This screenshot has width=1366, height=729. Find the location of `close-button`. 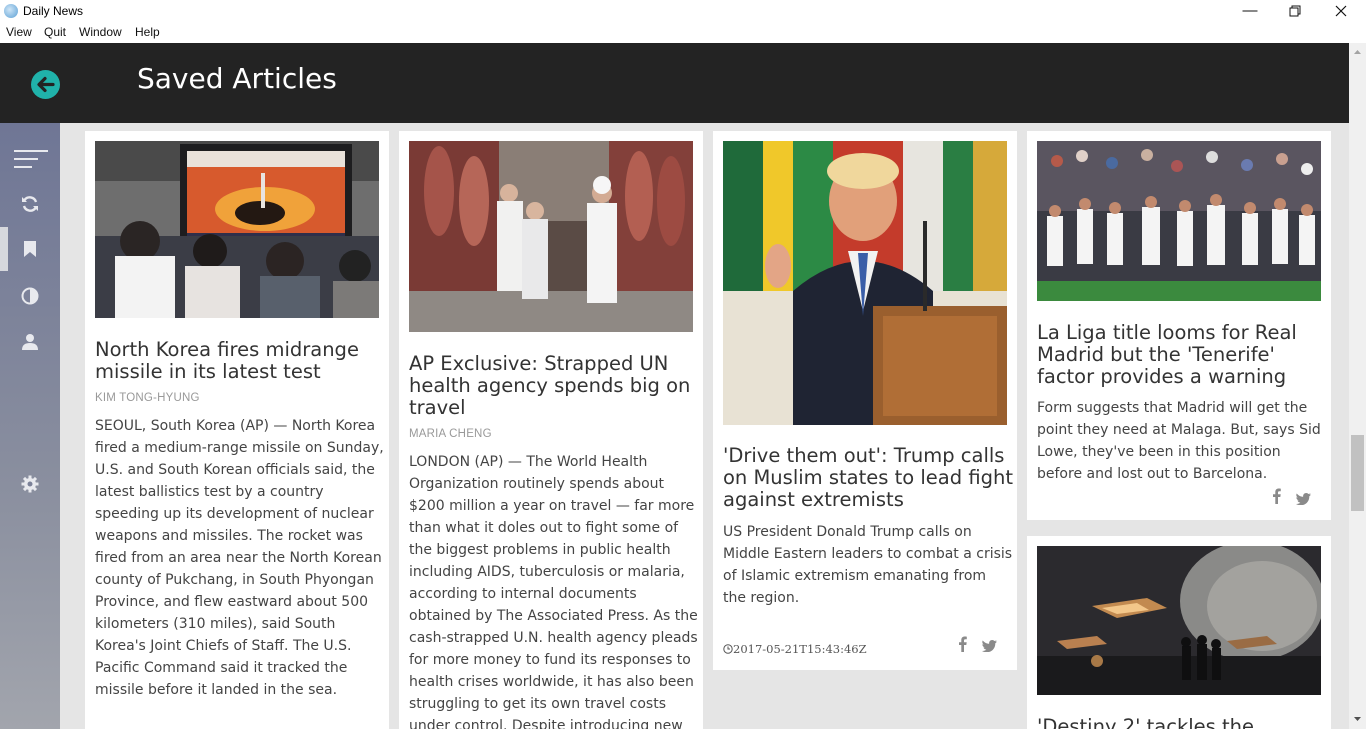

close-button is located at coordinates (1341, 11).